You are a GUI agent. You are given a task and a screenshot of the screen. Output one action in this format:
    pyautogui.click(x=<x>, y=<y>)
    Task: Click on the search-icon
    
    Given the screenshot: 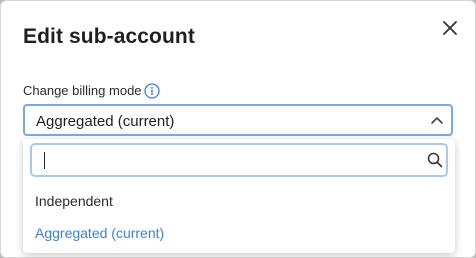 What is the action you would take?
    pyautogui.click(x=435, y=160)
    